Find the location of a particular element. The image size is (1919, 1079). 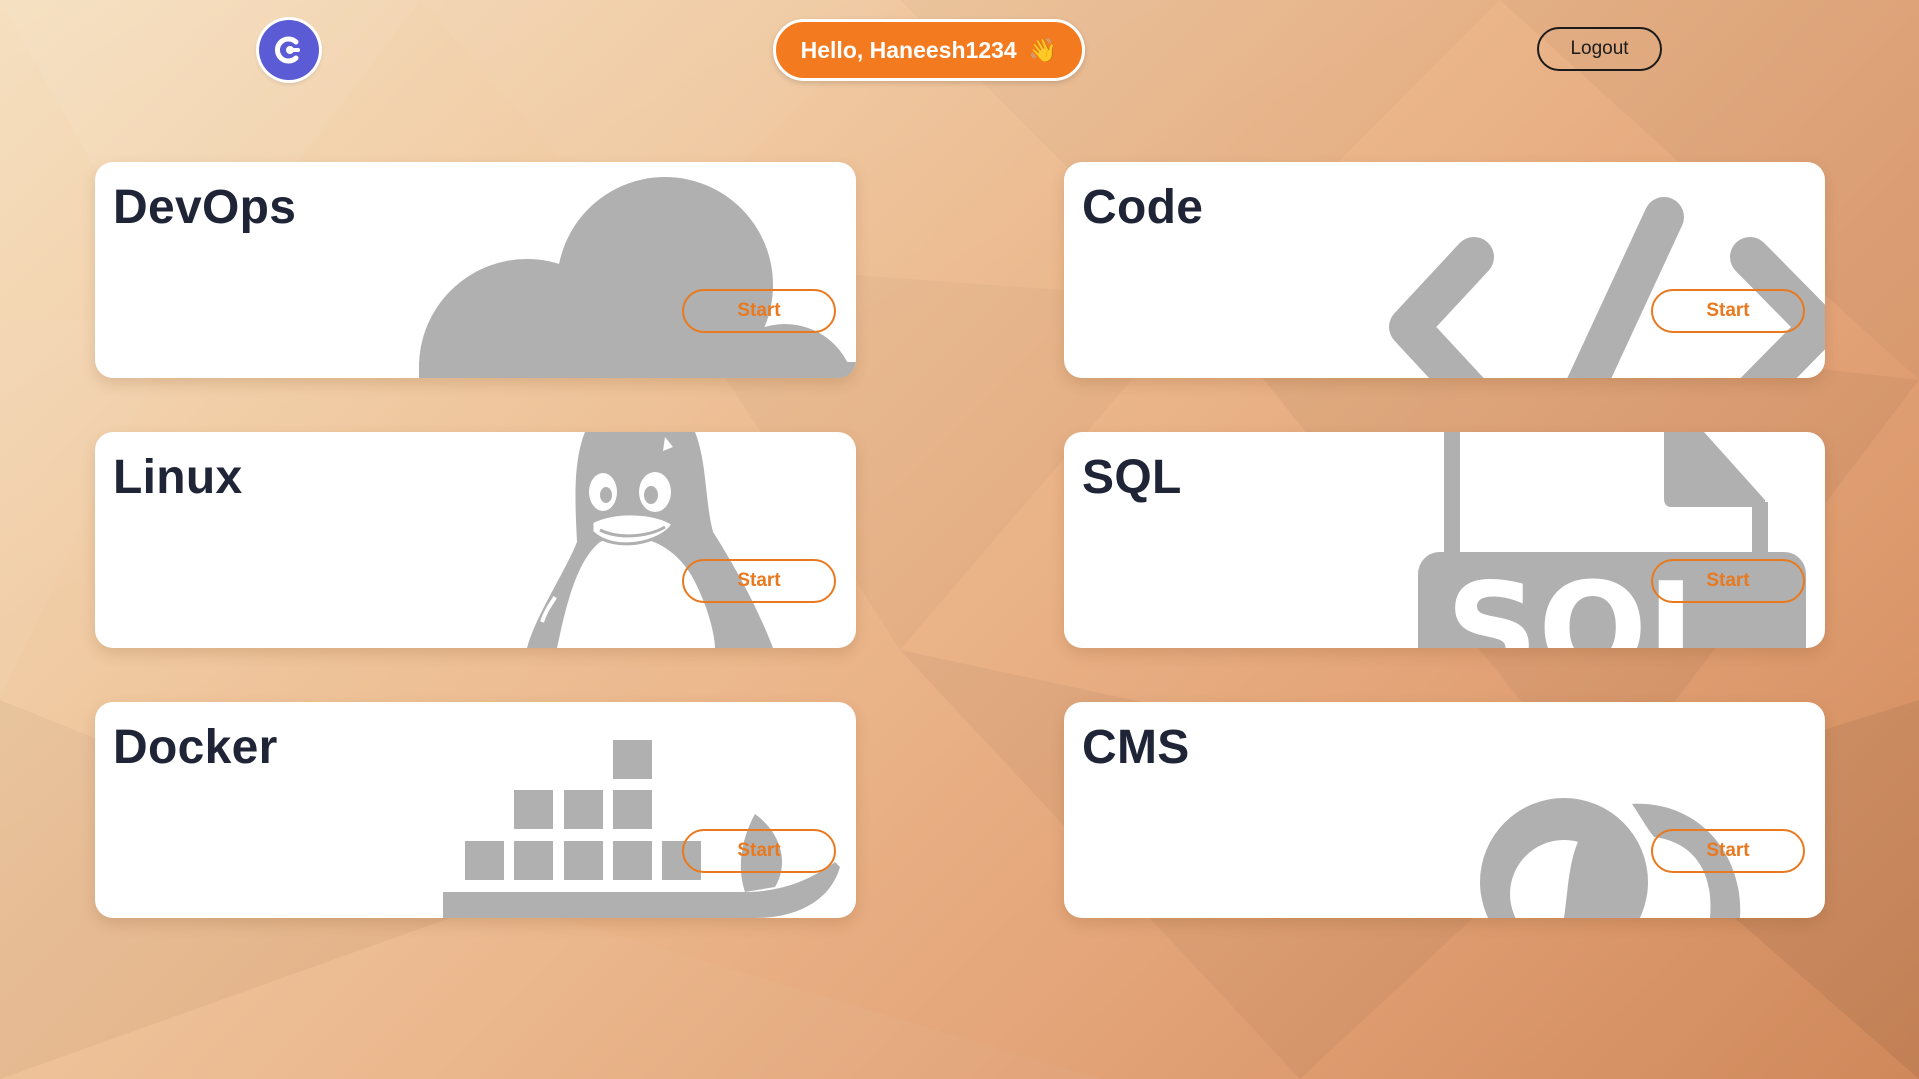

card-title: Docker is located at coordinates (195, 747).